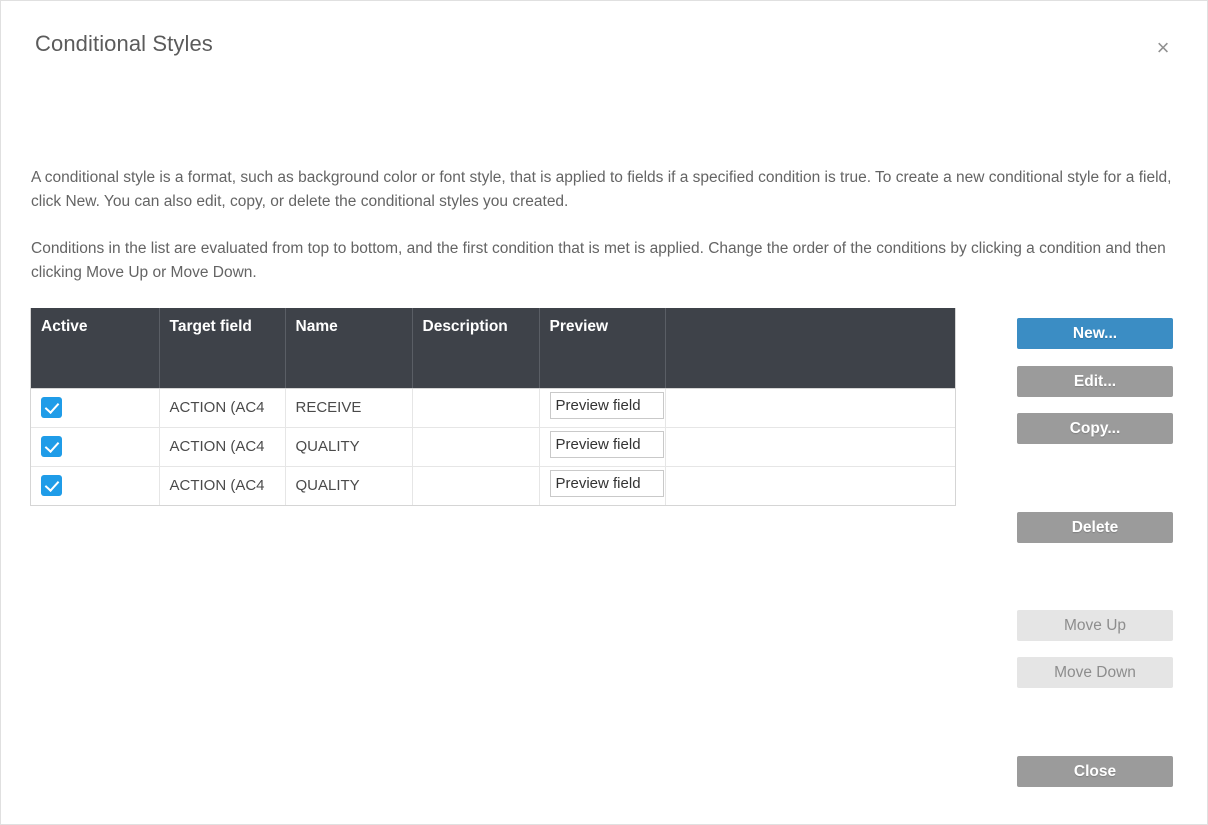 Image resolution: width=1208 pixels, height=825 pixels. What do you see at coordinates (602, 348) in the screenshot?
I see `column-header-preview: Preview` at bounding box center [602, 348].